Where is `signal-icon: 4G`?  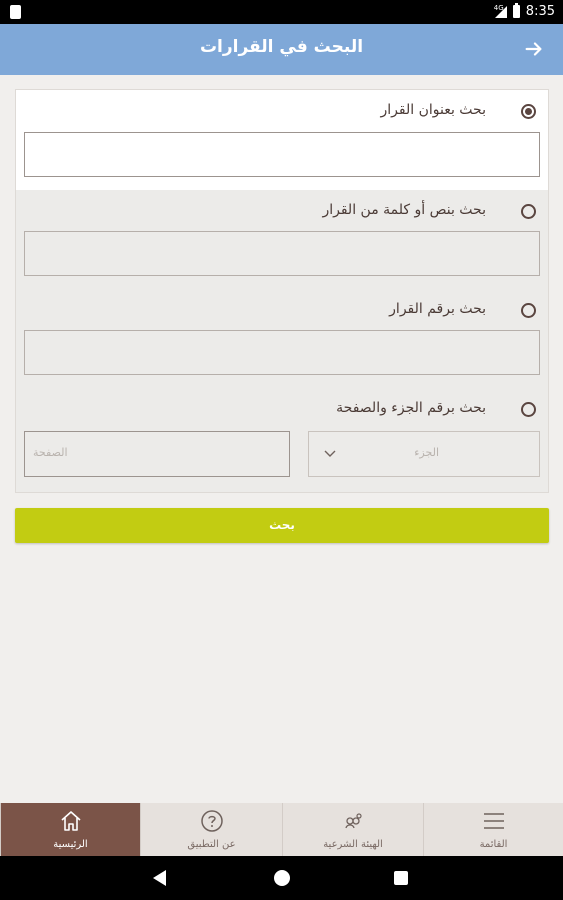 signal-icon: 4G is located at coordinates (500, 10).